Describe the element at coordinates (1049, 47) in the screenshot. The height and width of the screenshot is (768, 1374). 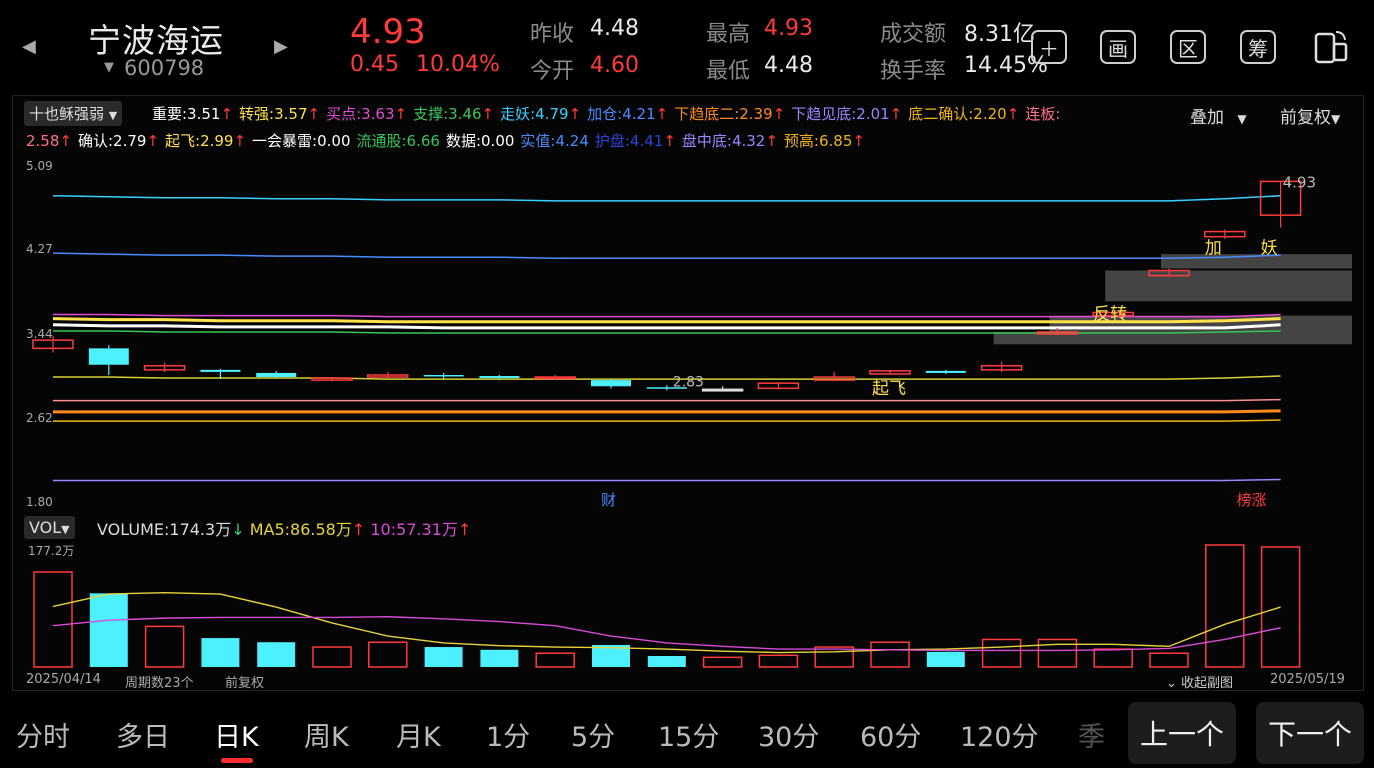
I see `plus-icon: ＋` at that location.